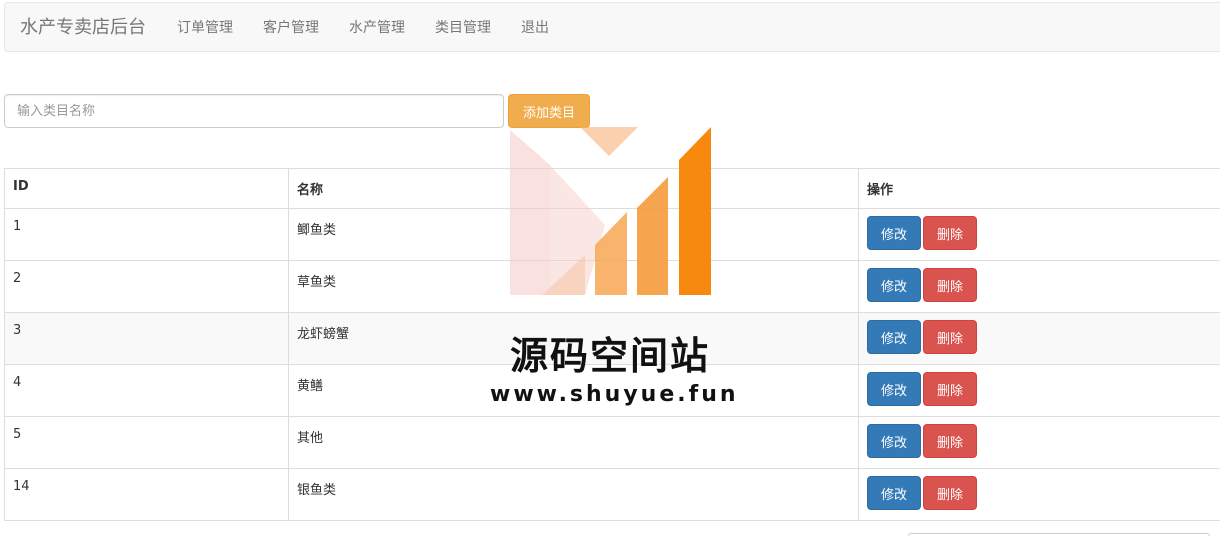 The height and width of the screenshot is (536, 1220). I want to click on cell-name: 龙虾螃蟹, so click(573, 338).